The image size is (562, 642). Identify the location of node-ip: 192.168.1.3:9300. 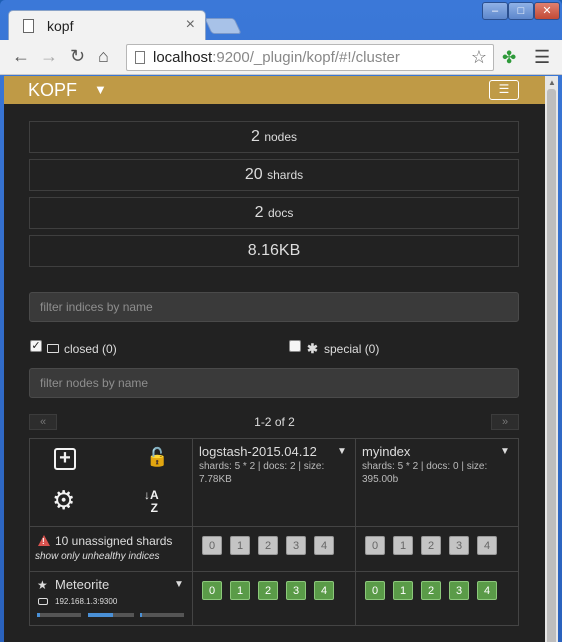
(86, 601).